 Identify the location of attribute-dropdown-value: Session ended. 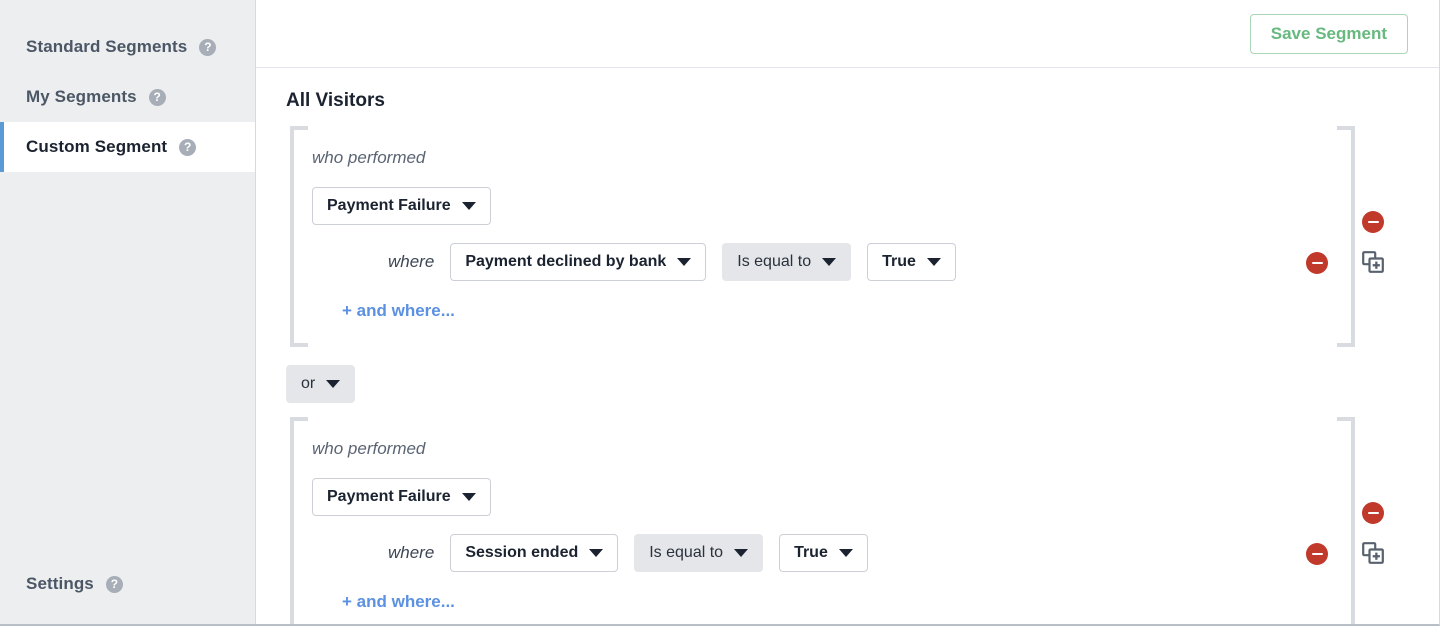
(522, 552).